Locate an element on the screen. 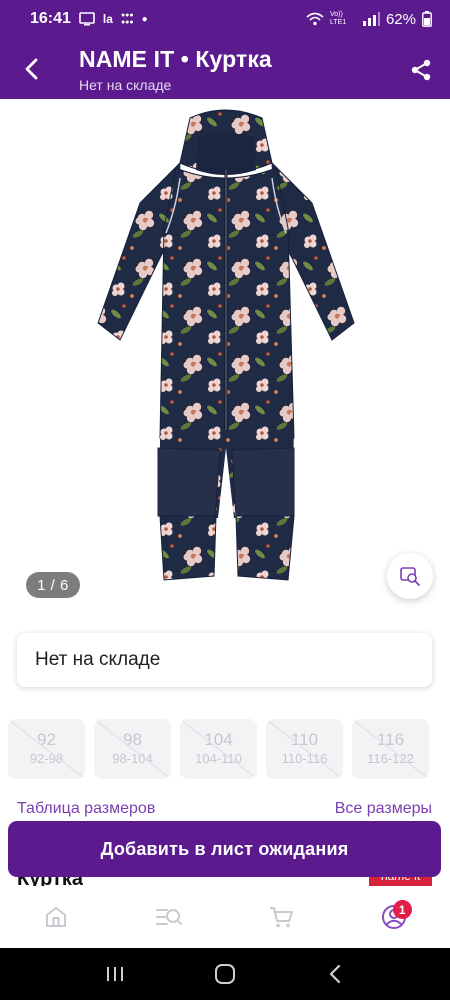 The width and height of the screenshot is (450, 1000). image-search-icon is located at coordinates (410, 576).